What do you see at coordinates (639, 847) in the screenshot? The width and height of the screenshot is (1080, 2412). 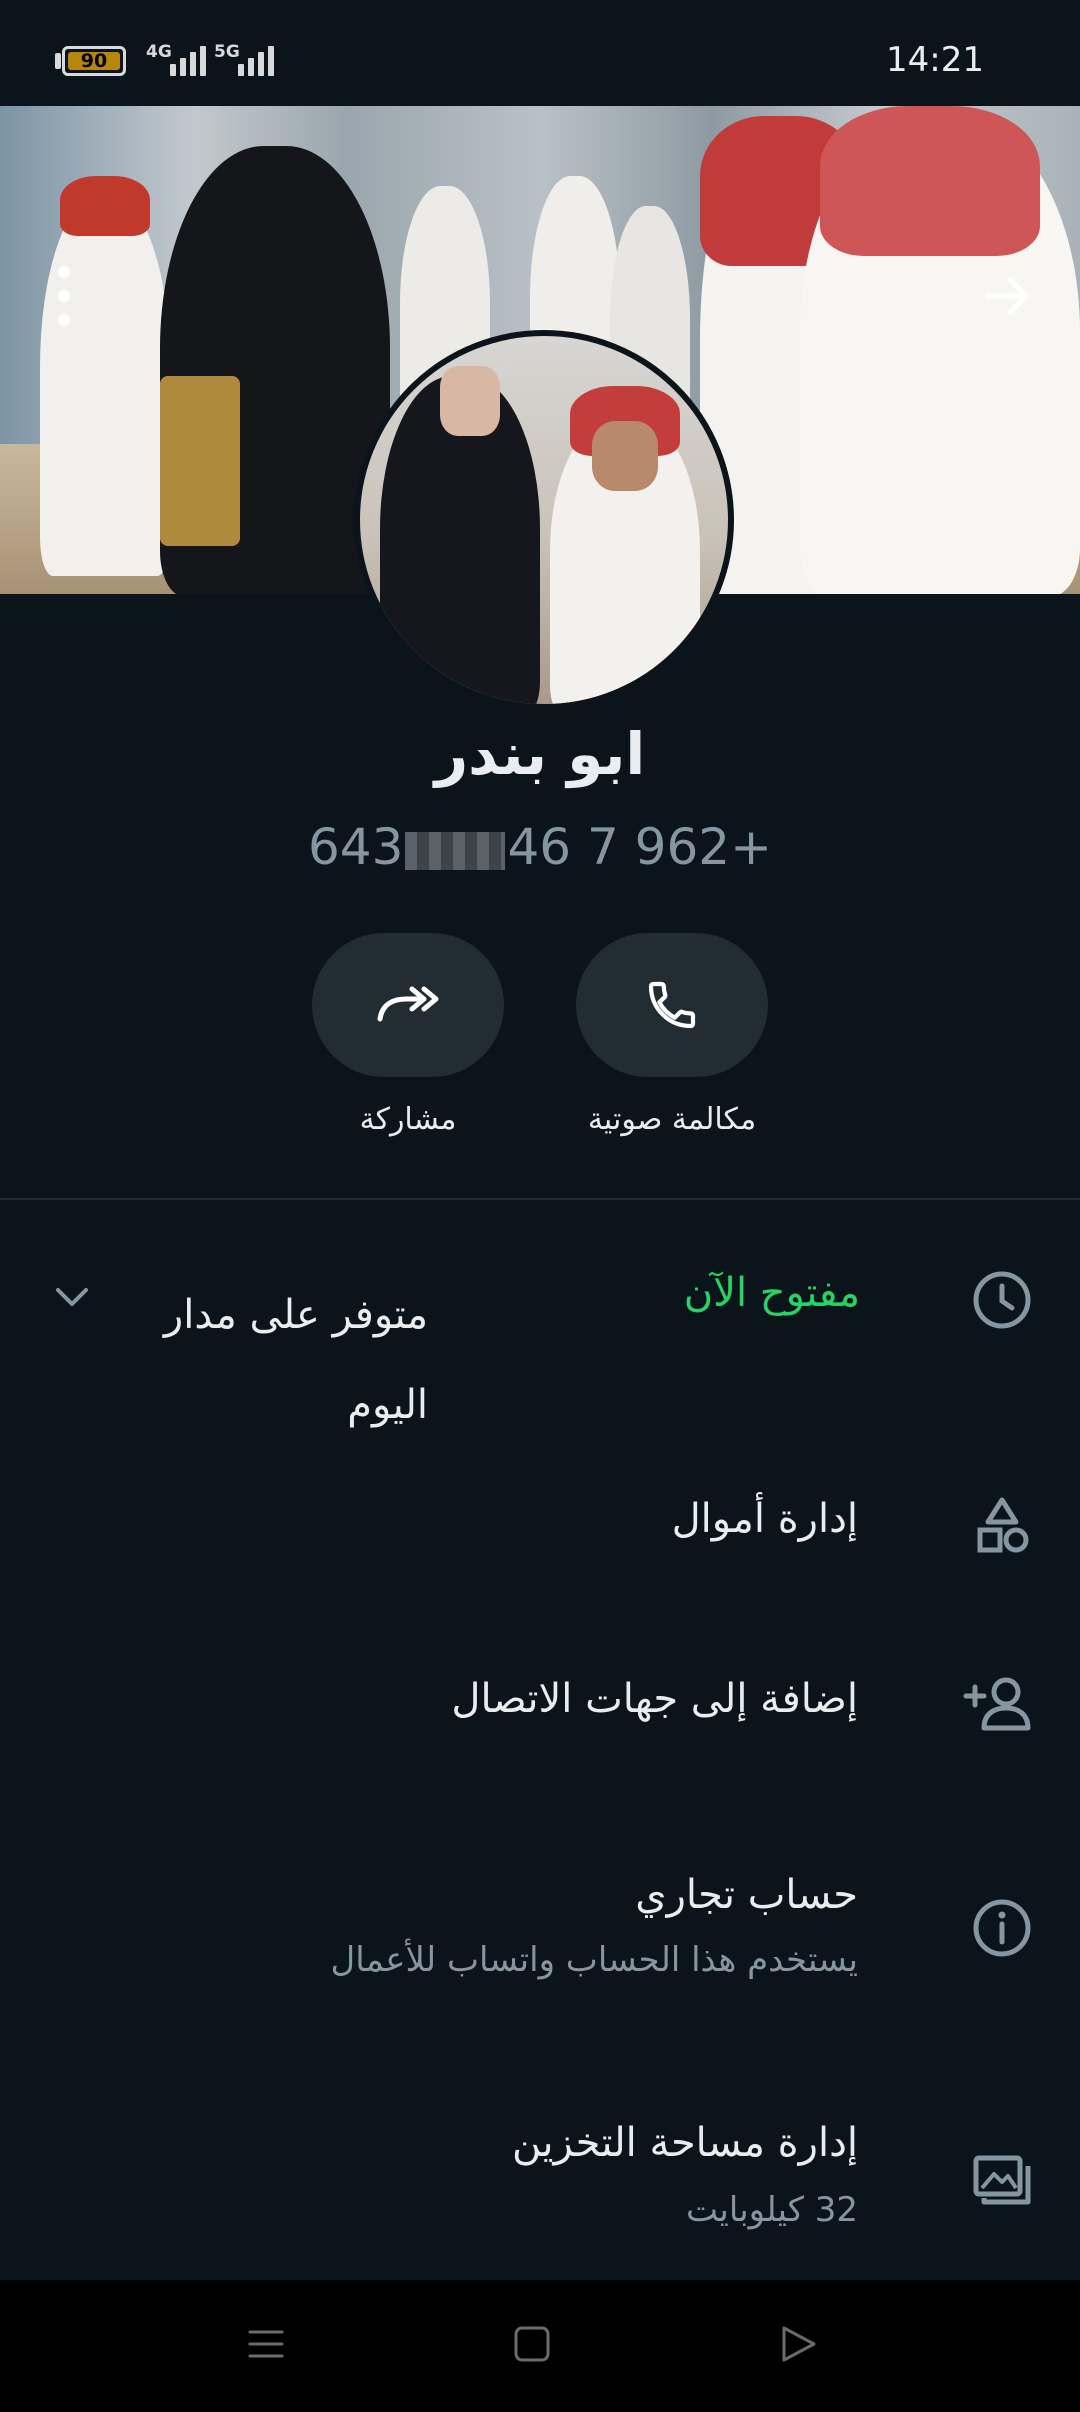 I see `phone-suffix: 46 7 962+` at bounding box center [639, 847].